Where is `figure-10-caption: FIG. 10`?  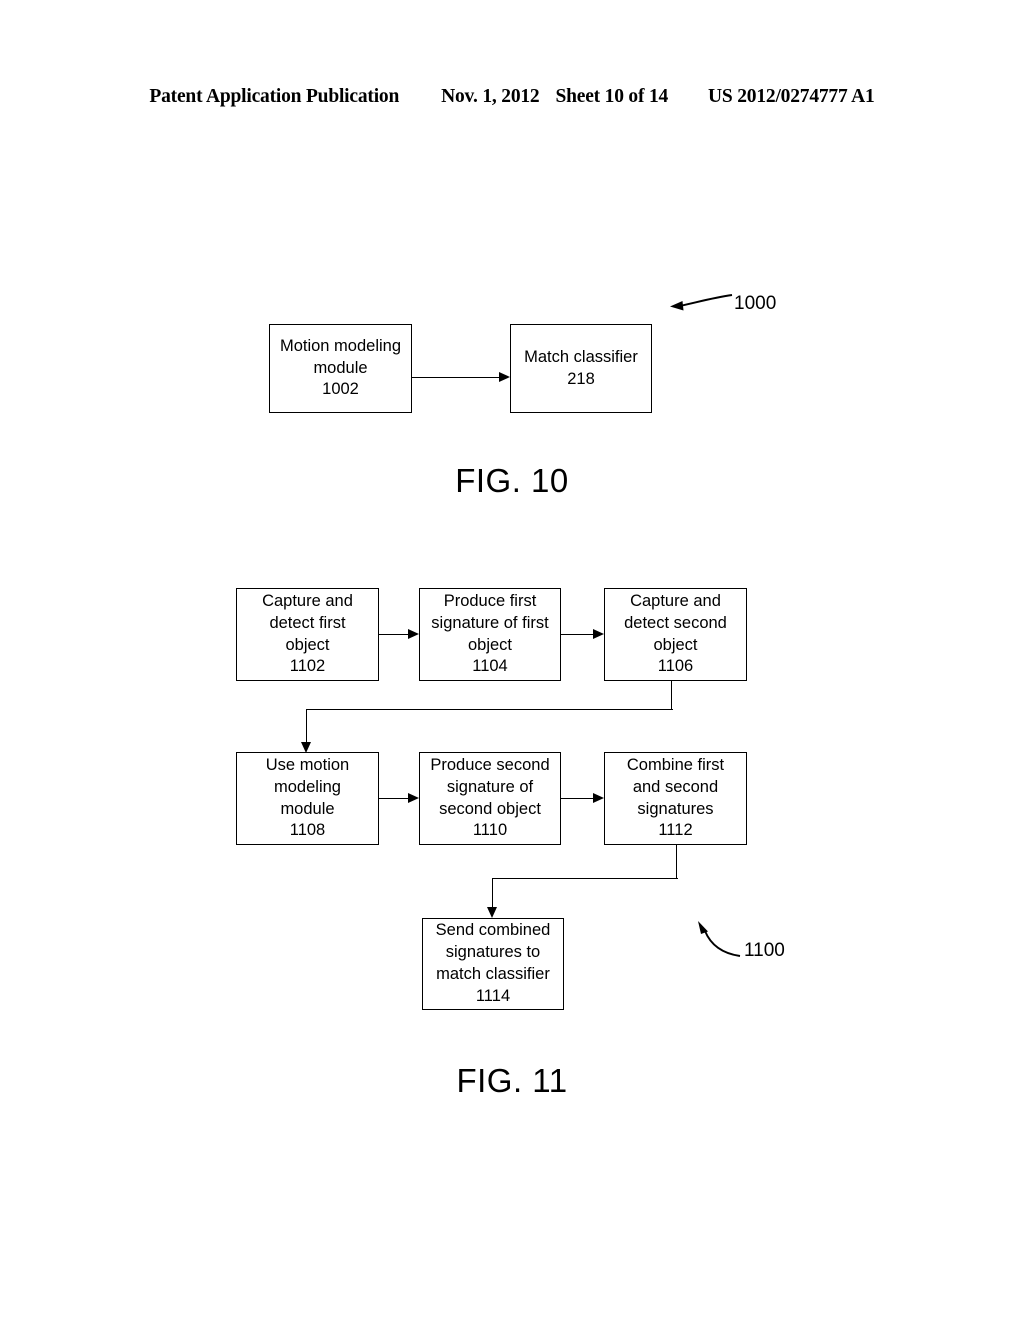 figure-10-caption: FIG. 10 is located at coordinates (512, 480).